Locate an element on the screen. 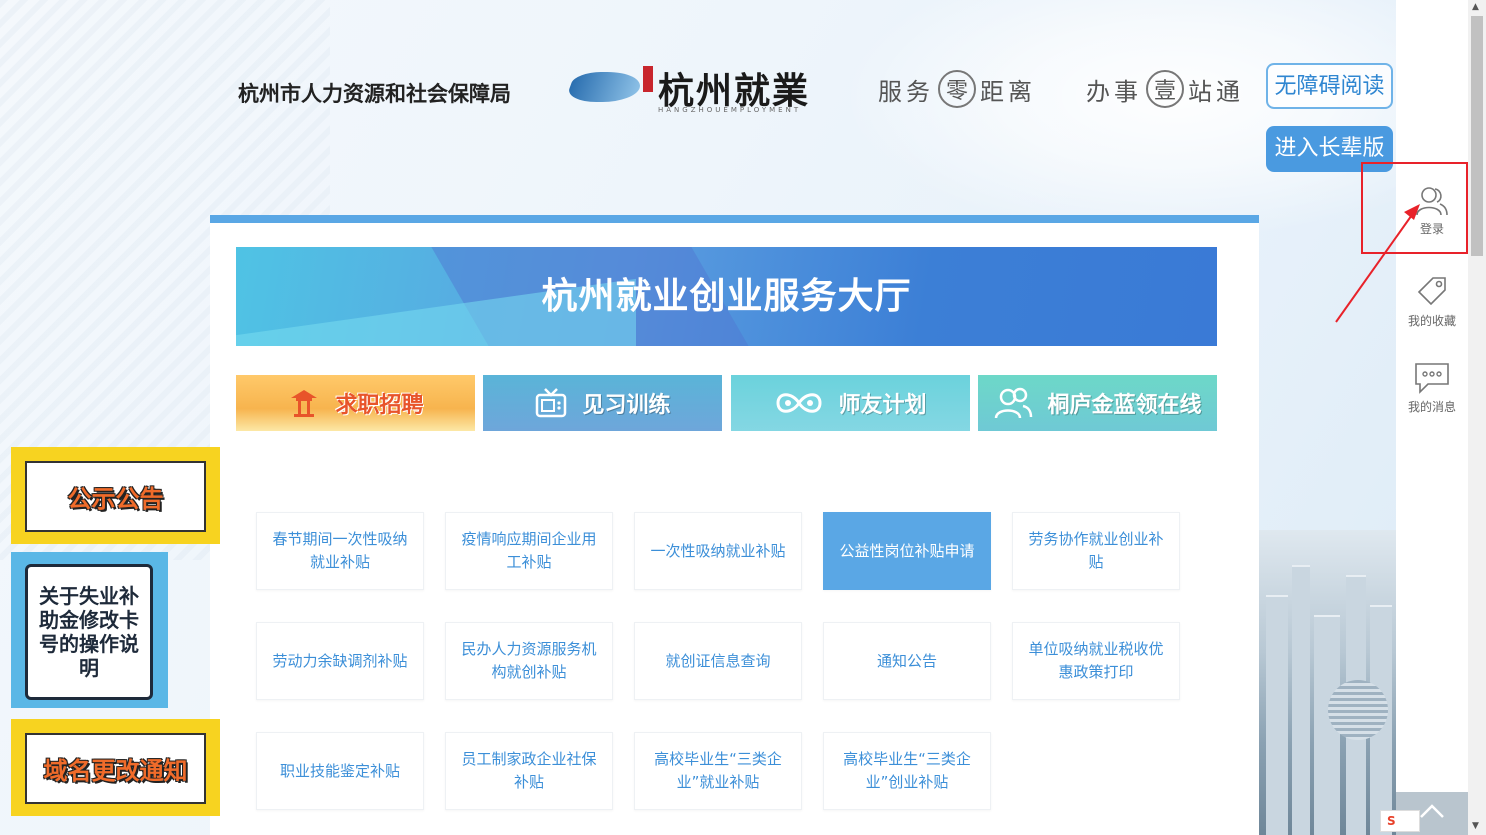  service-card-housekeeping-social-security: 员工制家政企业社保补贴 is located at coordinates (529, 771).